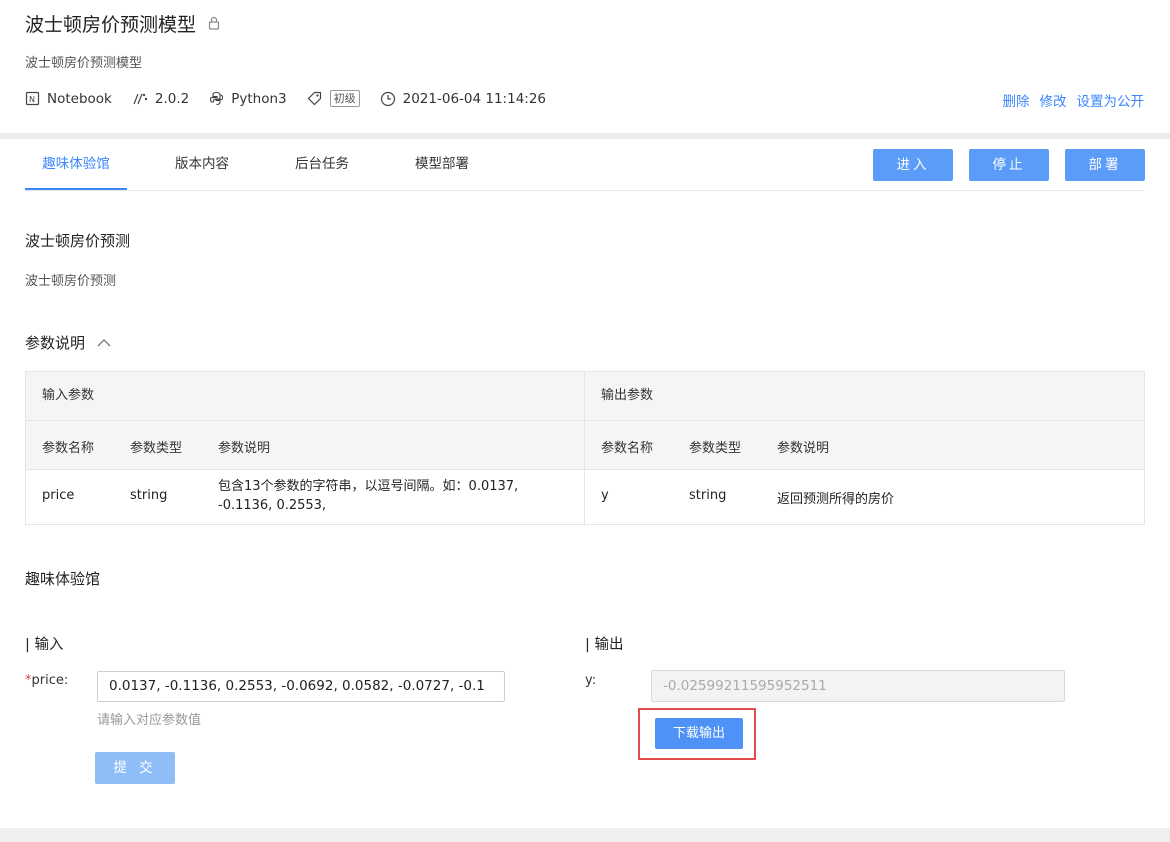  I want to click on input-params-header-row: 参数名称 参数类型 参数说明, so click(305, 445).